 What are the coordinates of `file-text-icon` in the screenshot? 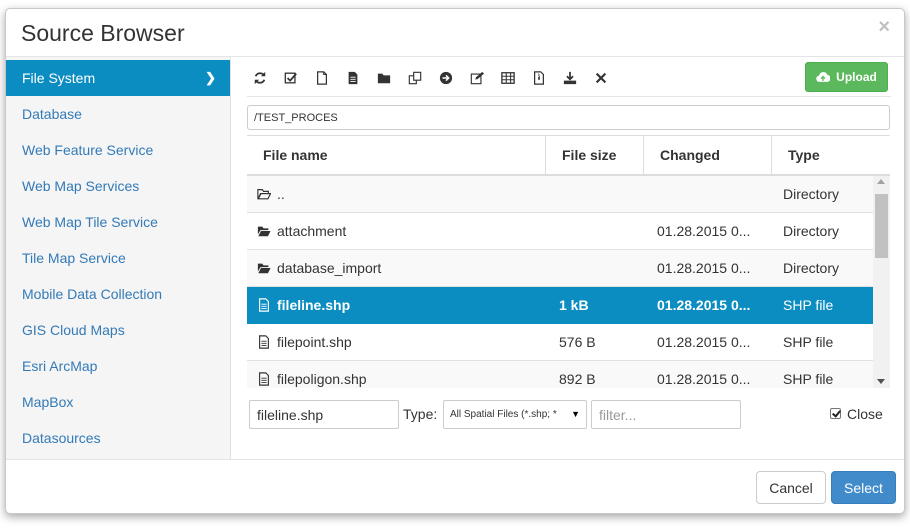 It's located at (353, 78).